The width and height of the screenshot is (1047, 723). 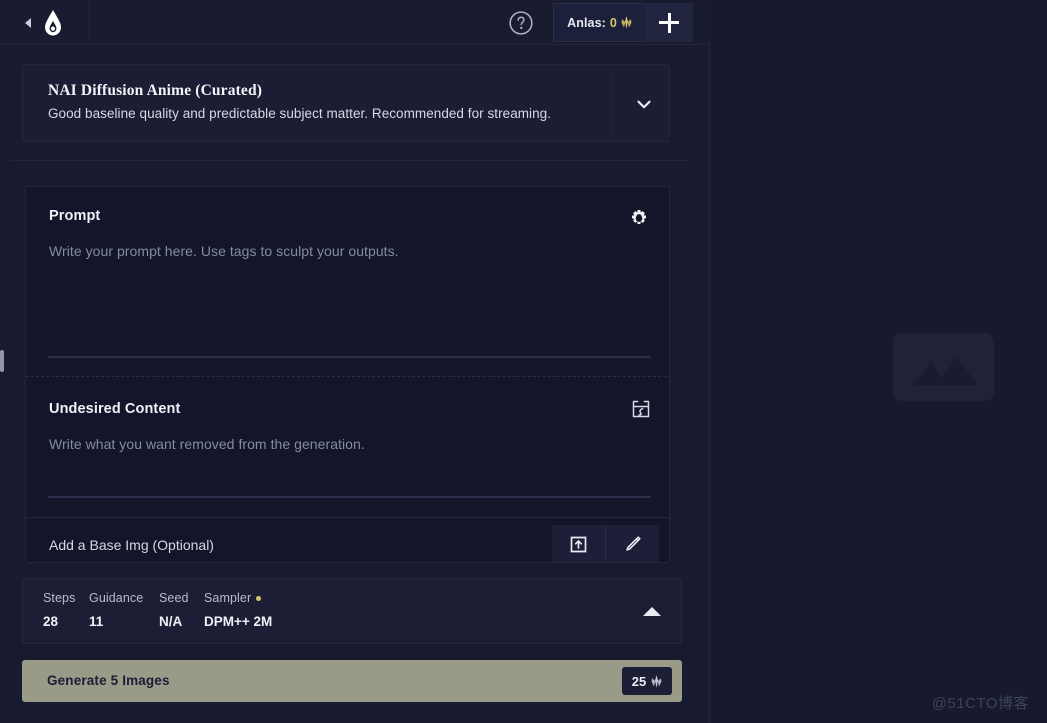 I want to click on section-divider, so click(x=349, y=160).